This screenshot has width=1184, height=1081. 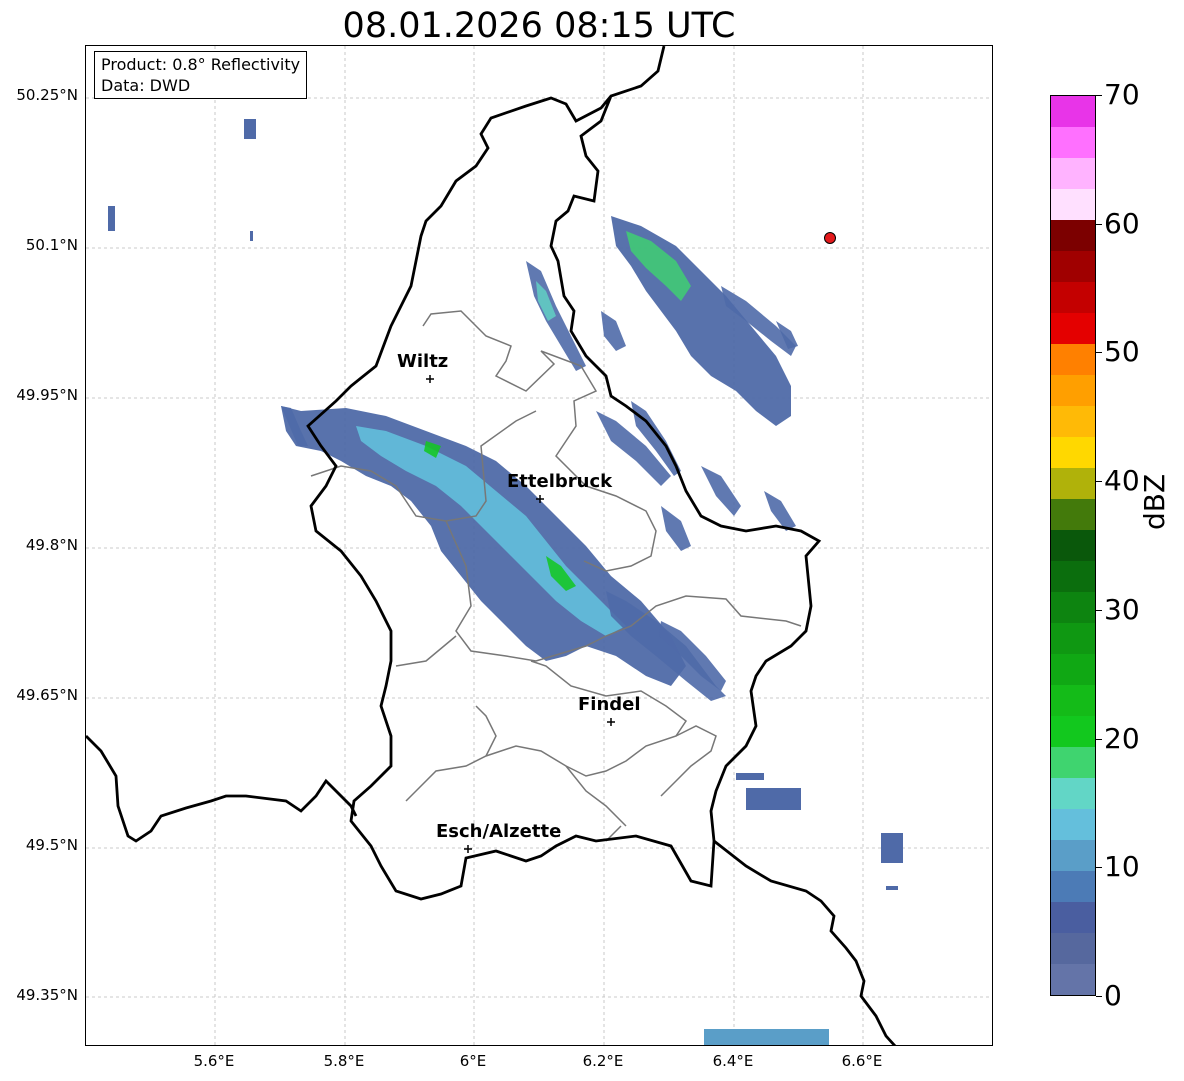 What do you see at coordinates (473, 1061) in the screenshot?
I see `lon-label-6: 6°E` at bounding box center [473, 1061].